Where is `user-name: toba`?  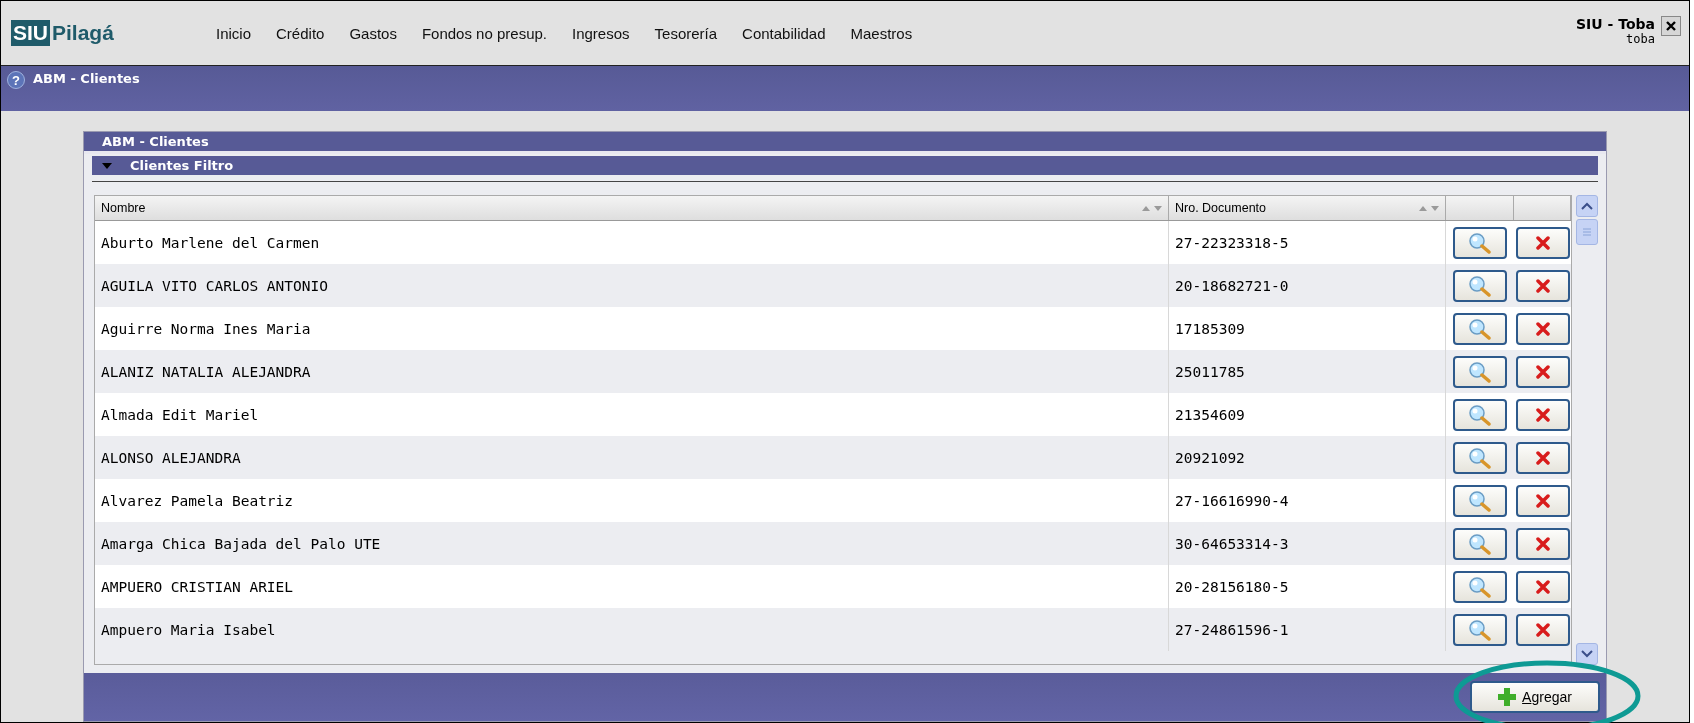 user-name: toba is located at coordinates (1640, 39).